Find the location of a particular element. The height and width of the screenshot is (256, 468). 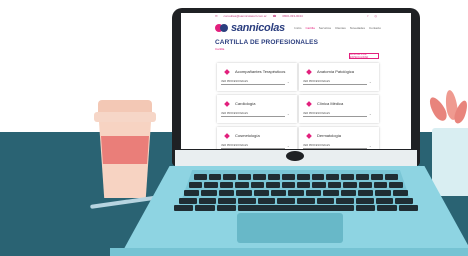

cup-sleeve is located at coordinates (125, 150).